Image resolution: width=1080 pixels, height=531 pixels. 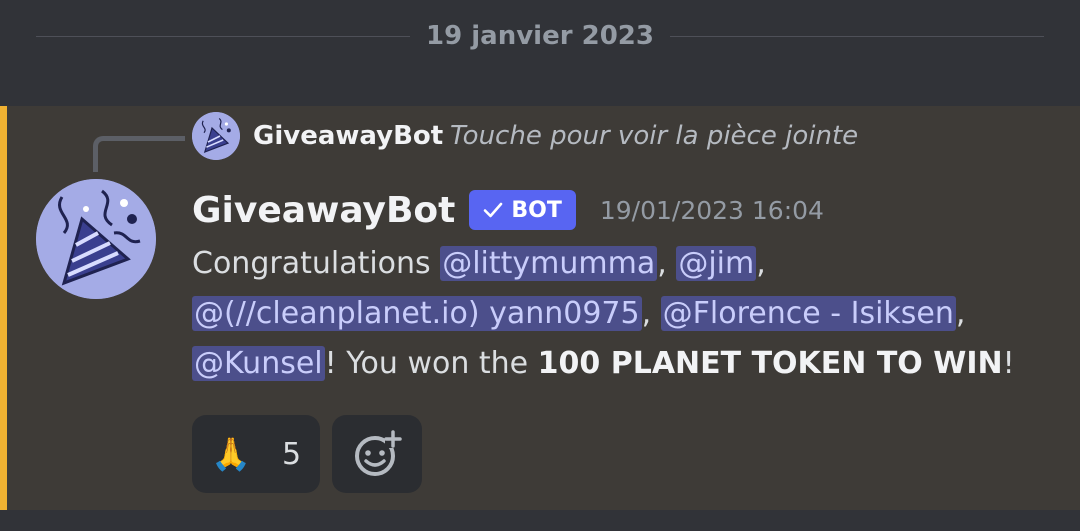 What do you see at coordinates (654, 136) in the screenshot?
I see `reply-content-preview: Touche pour voir la pièce jointe` at bounding box center [654, 136].